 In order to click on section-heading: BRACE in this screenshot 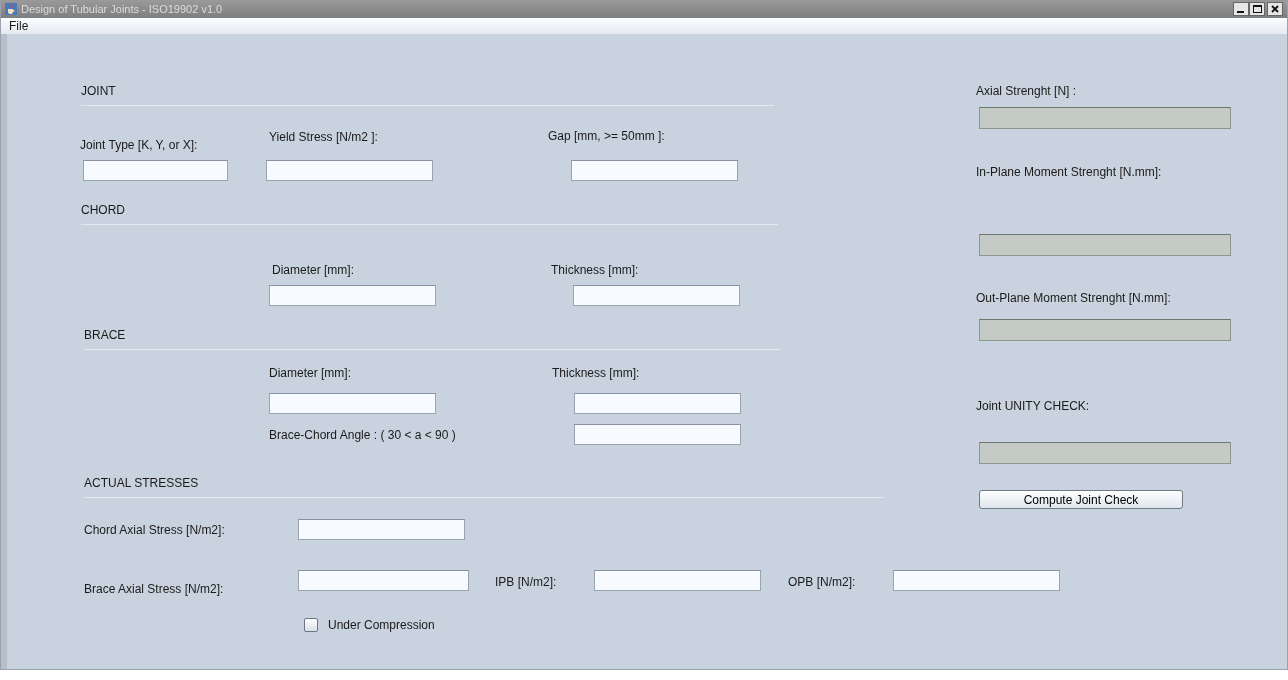, I will do `click(105, 335)`.